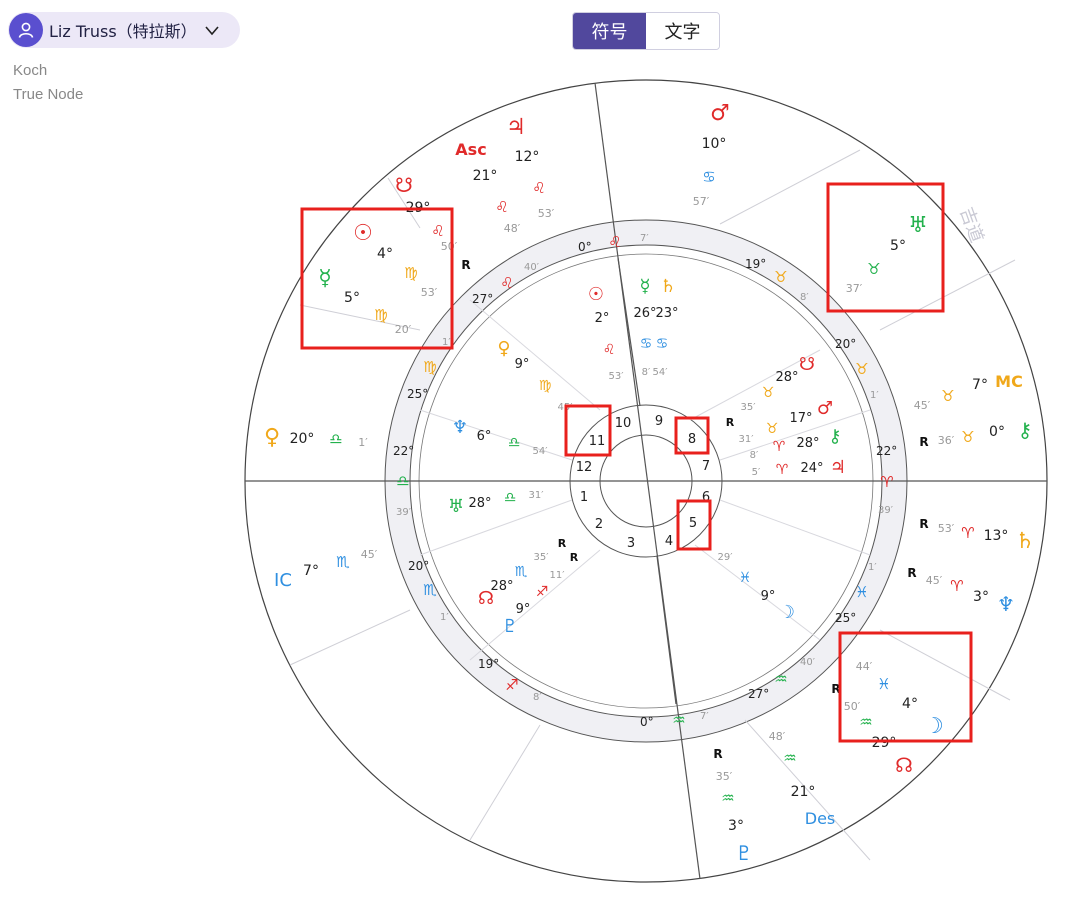  I want to click on house-number: 7, so click(706, 466).